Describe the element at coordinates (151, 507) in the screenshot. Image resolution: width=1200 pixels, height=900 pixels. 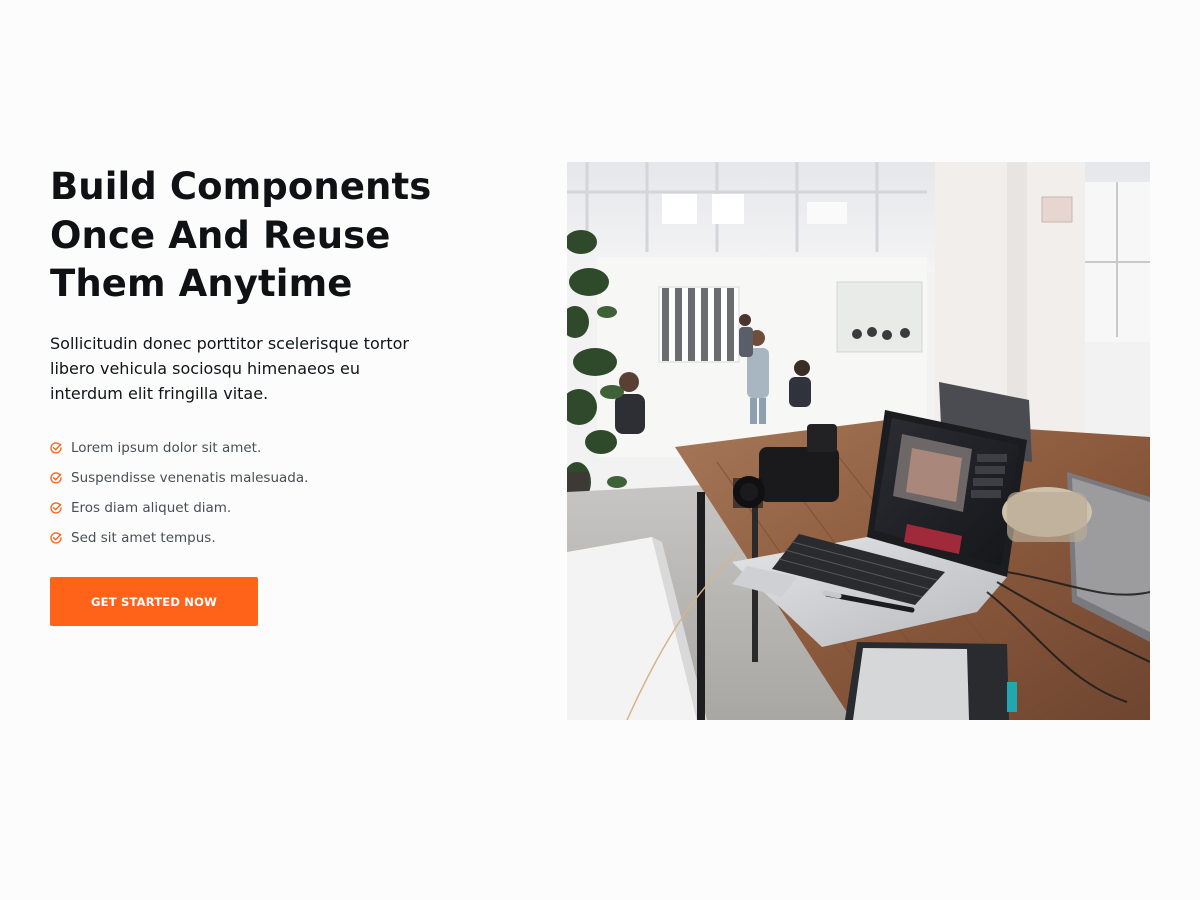
I see `feature-label: Eros diam aliquet diam.` at that location.